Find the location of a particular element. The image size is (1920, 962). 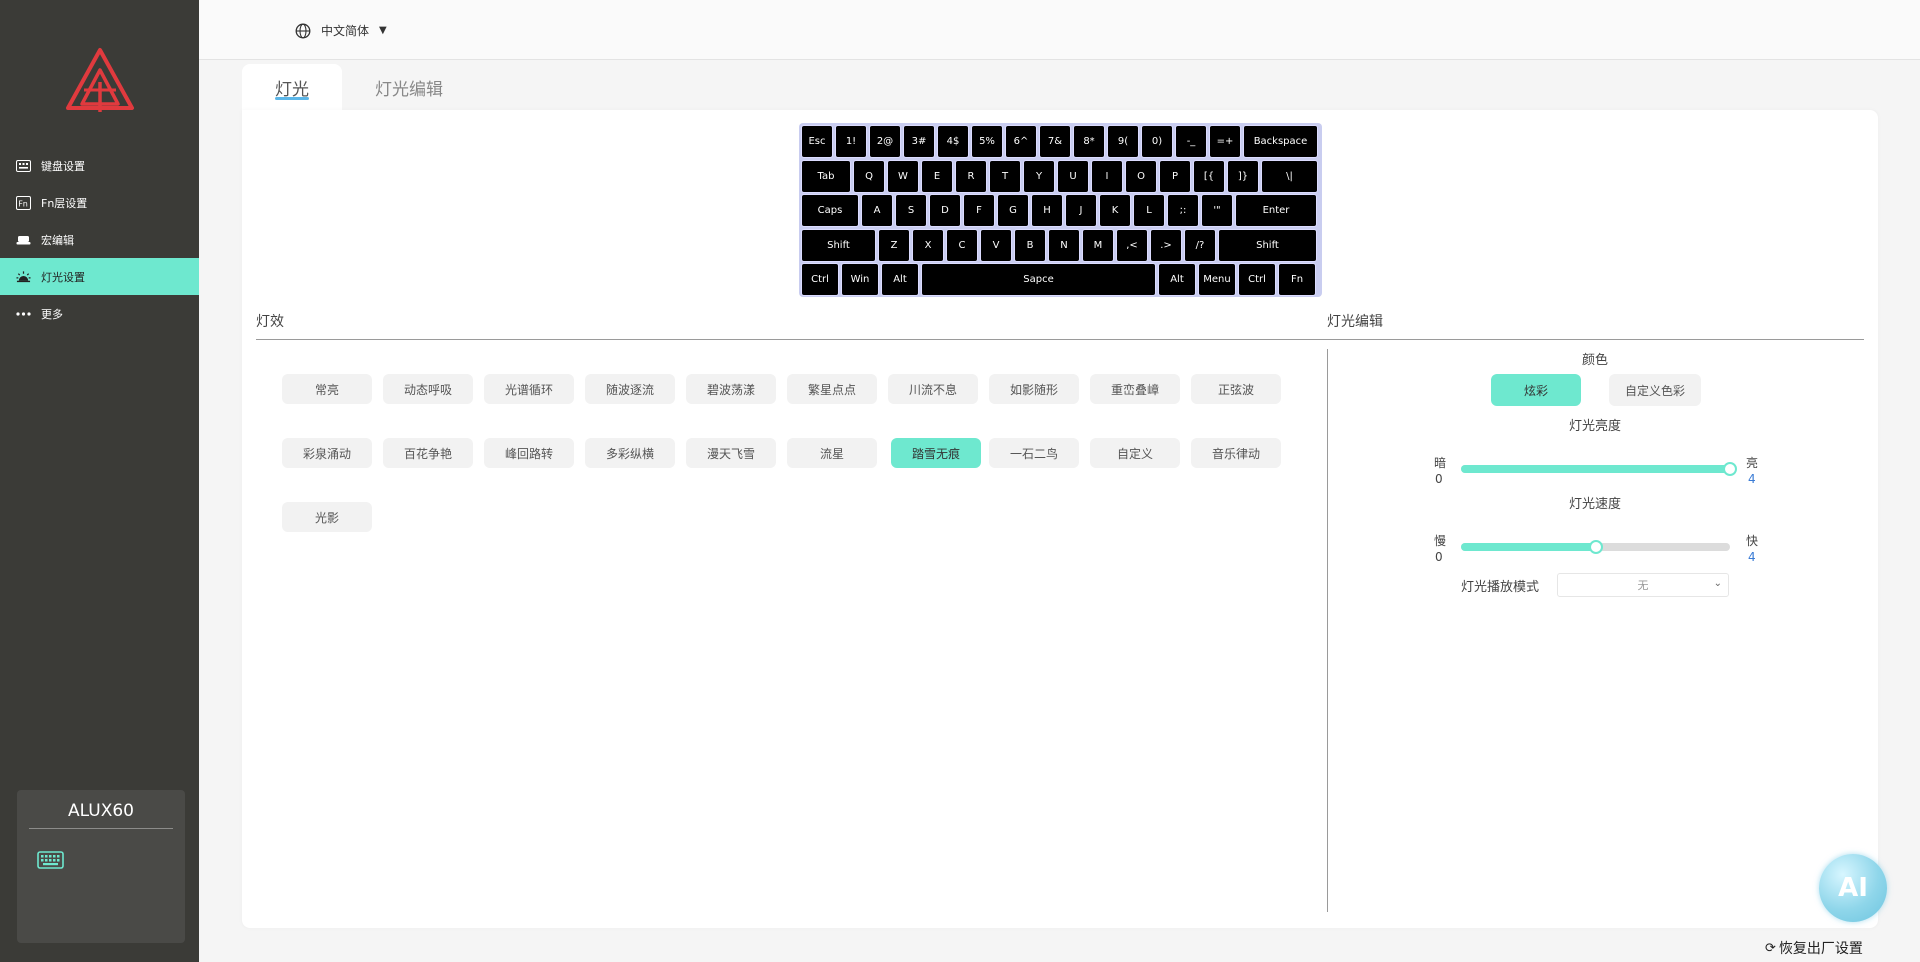

ai-assistant-button: AI is located at coordinates (1853, 888).